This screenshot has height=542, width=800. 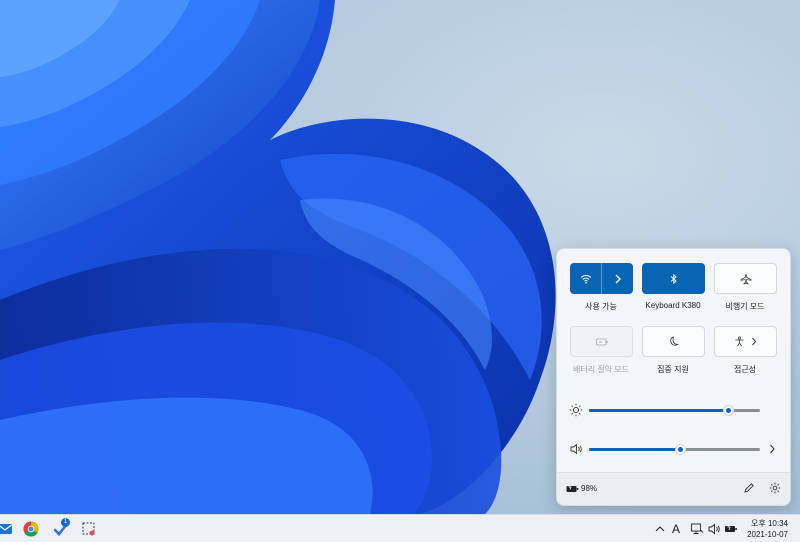 What do you see at coordinates (728, 410) in the screenshot?
I see `brightness-thumb` at bounding box center [728, 410].